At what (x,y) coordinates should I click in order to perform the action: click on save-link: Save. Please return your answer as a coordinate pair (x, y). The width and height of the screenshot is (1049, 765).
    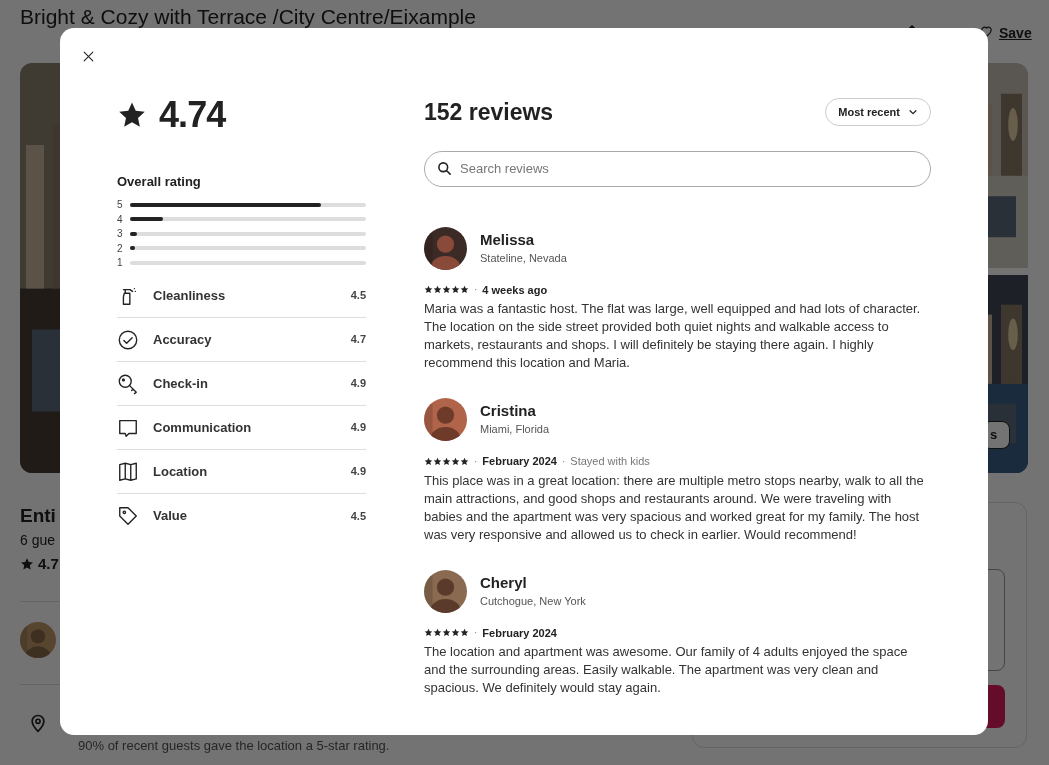
    Looking at the image, I should click on (1015, 33).